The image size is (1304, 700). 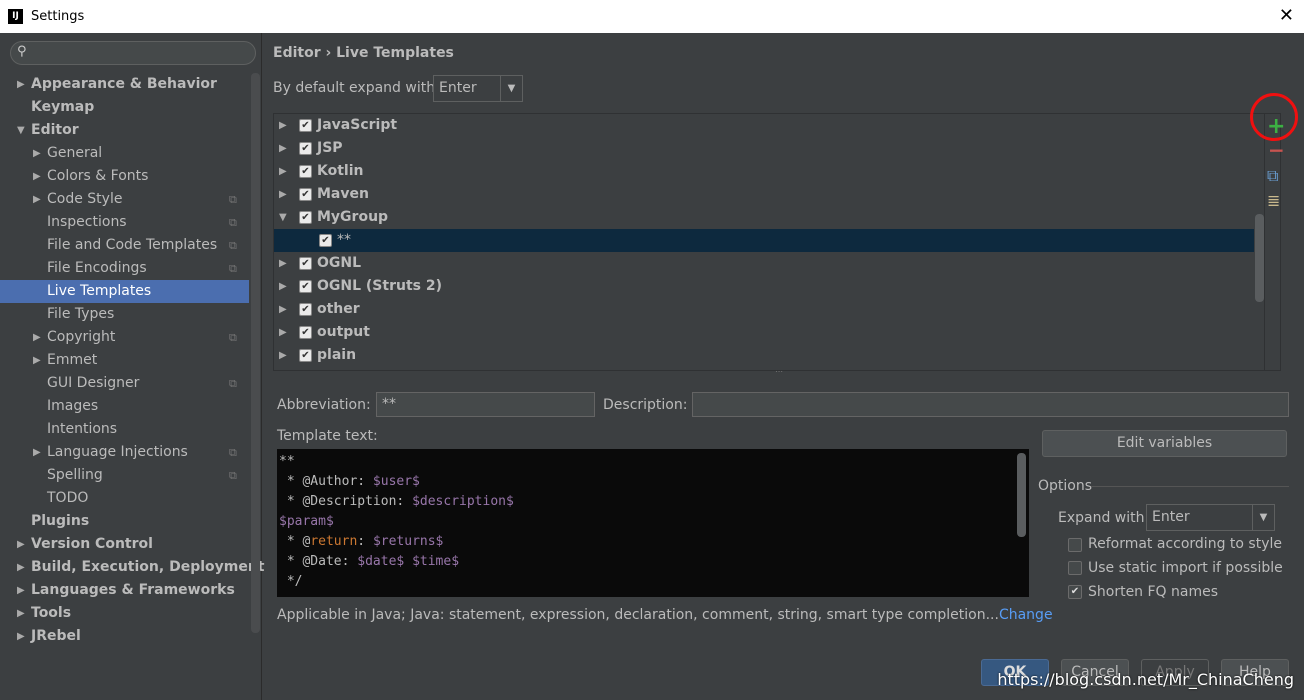 What do you see at coordinates (124, 153) in the screenshot?
I see `sidebar-item: ▶ General` at bounding box center [124, 153].